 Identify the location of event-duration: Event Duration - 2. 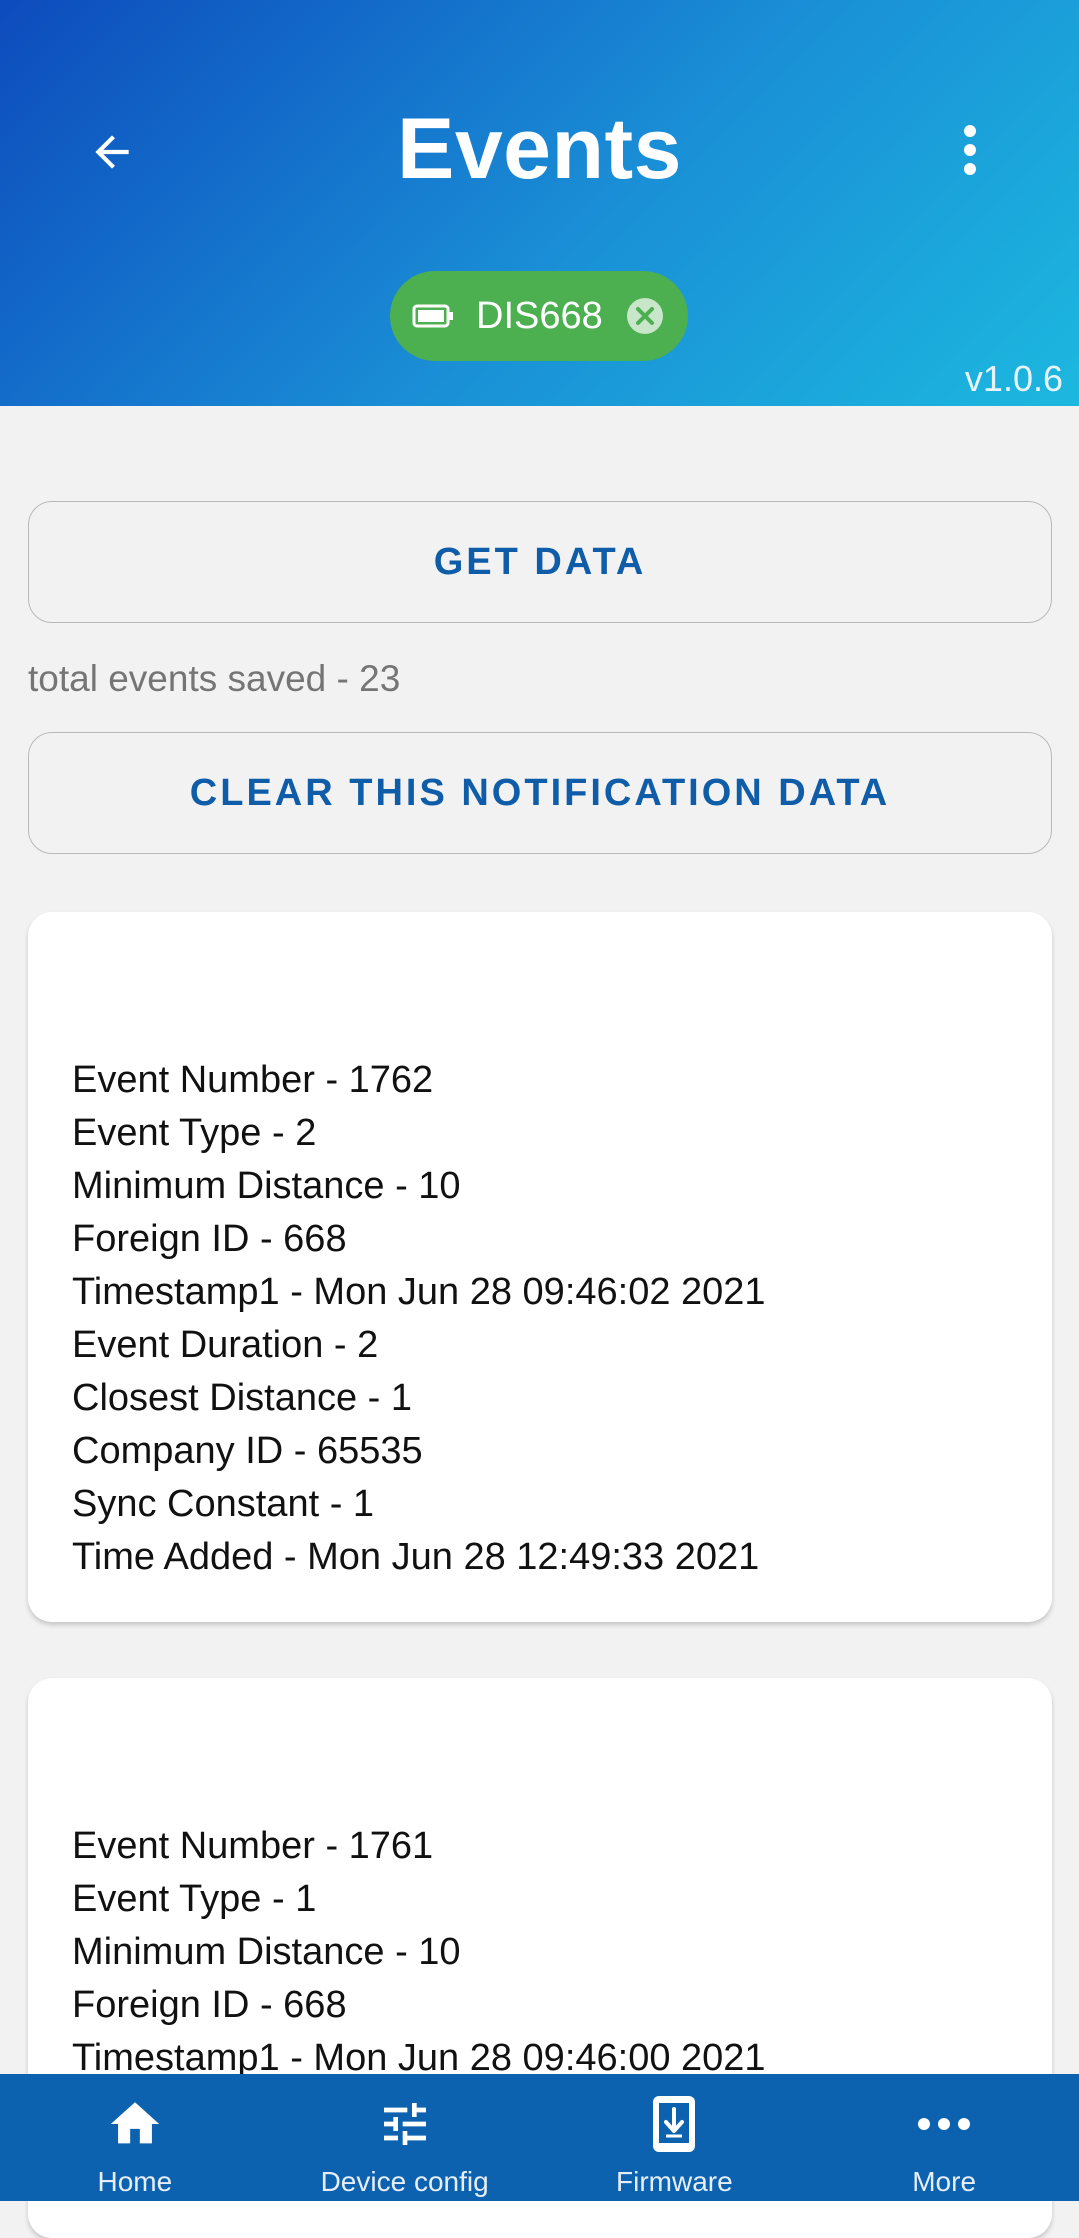
(225, 1345).